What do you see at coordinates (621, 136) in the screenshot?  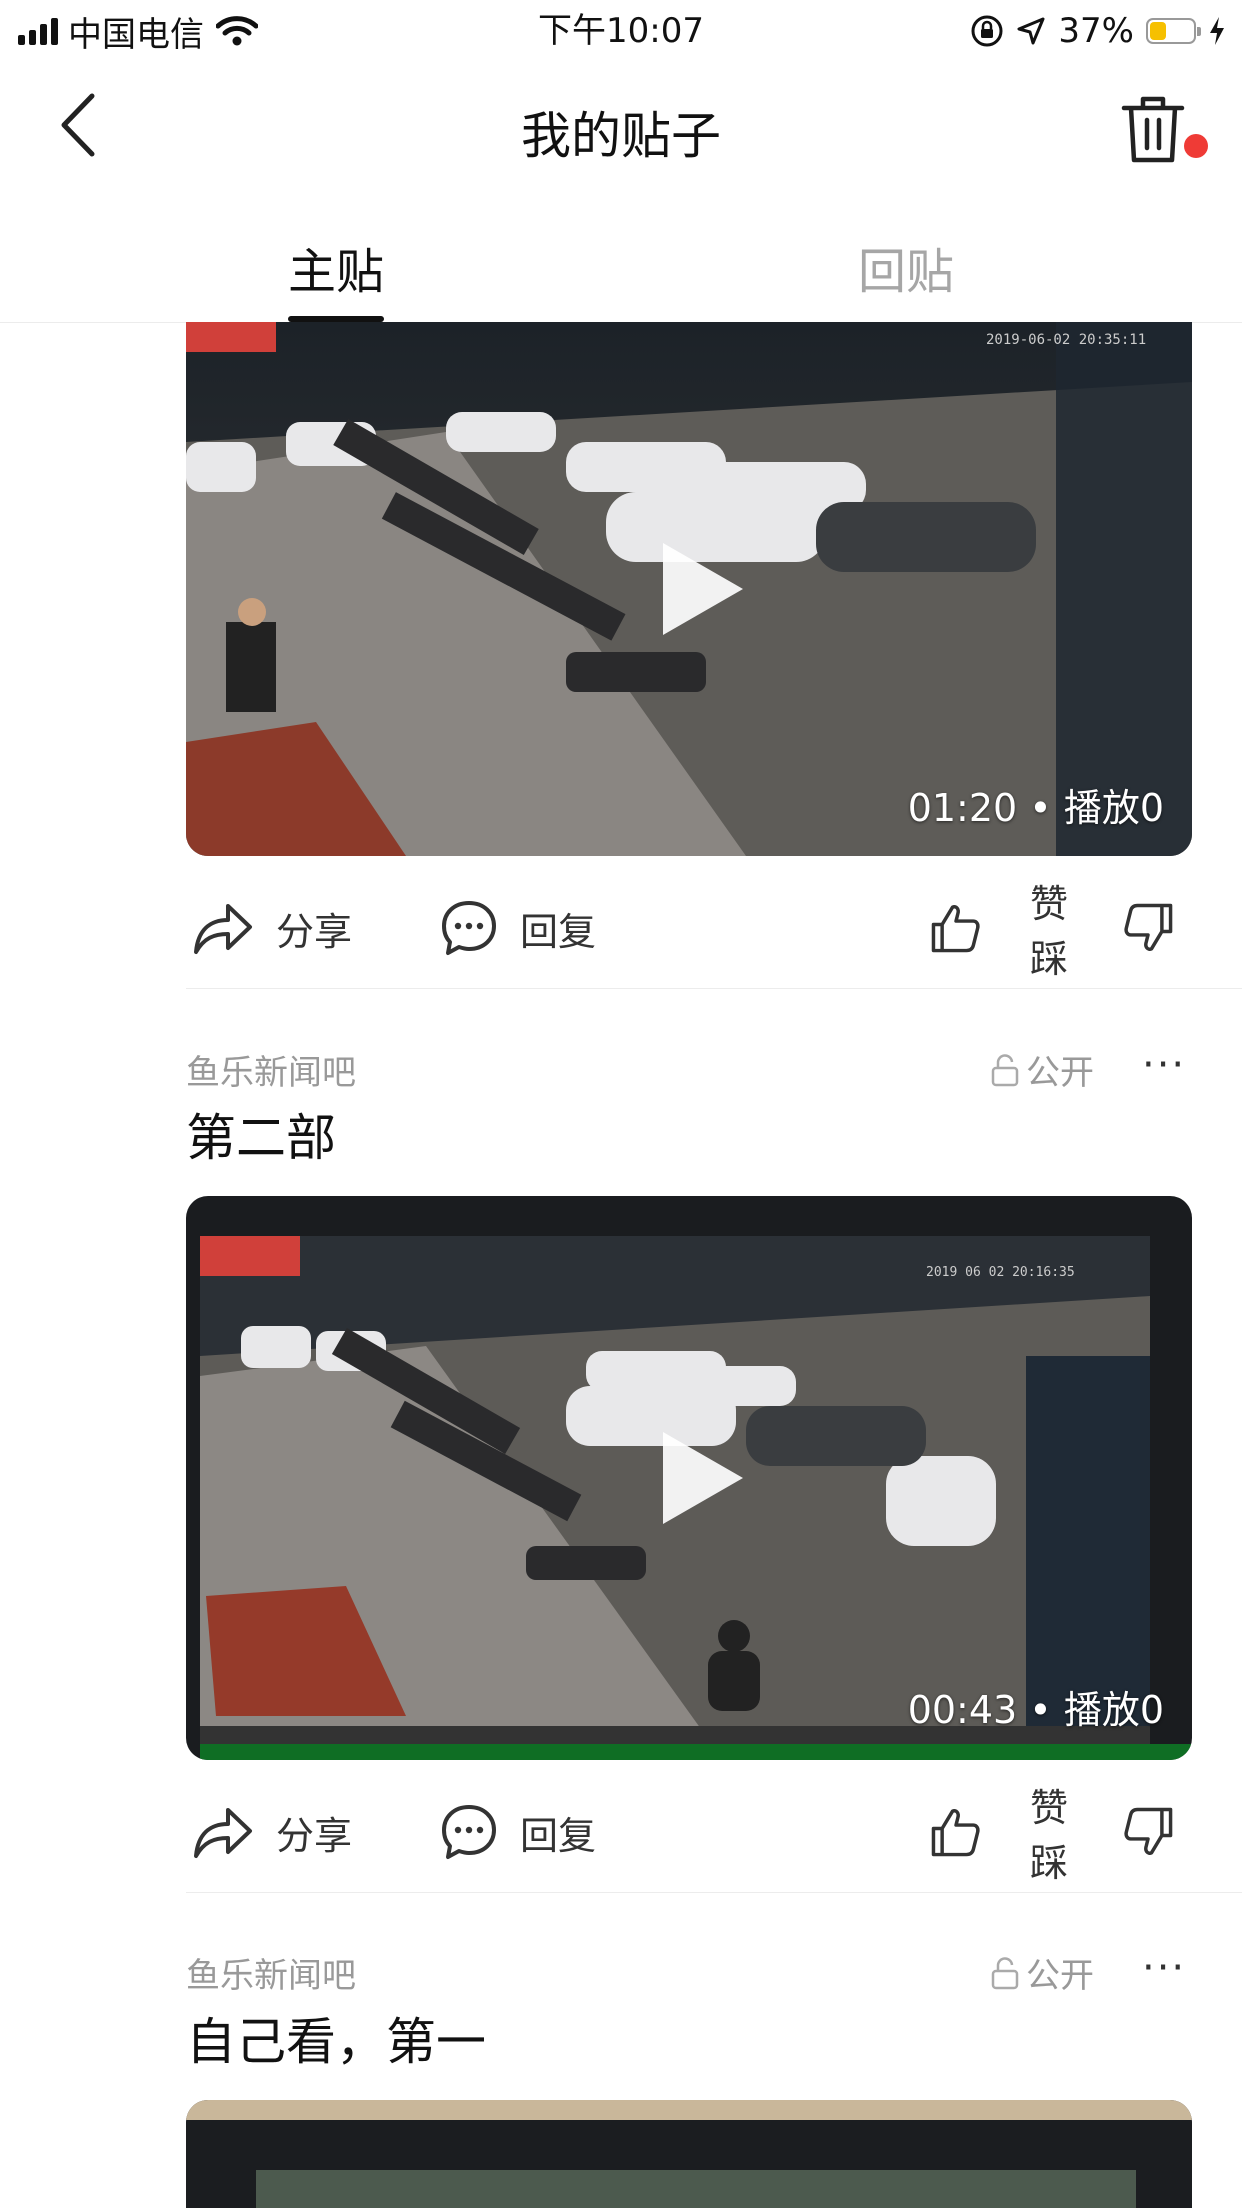 I see `page-title: 我的贴子` at bounding box center [621, 136].